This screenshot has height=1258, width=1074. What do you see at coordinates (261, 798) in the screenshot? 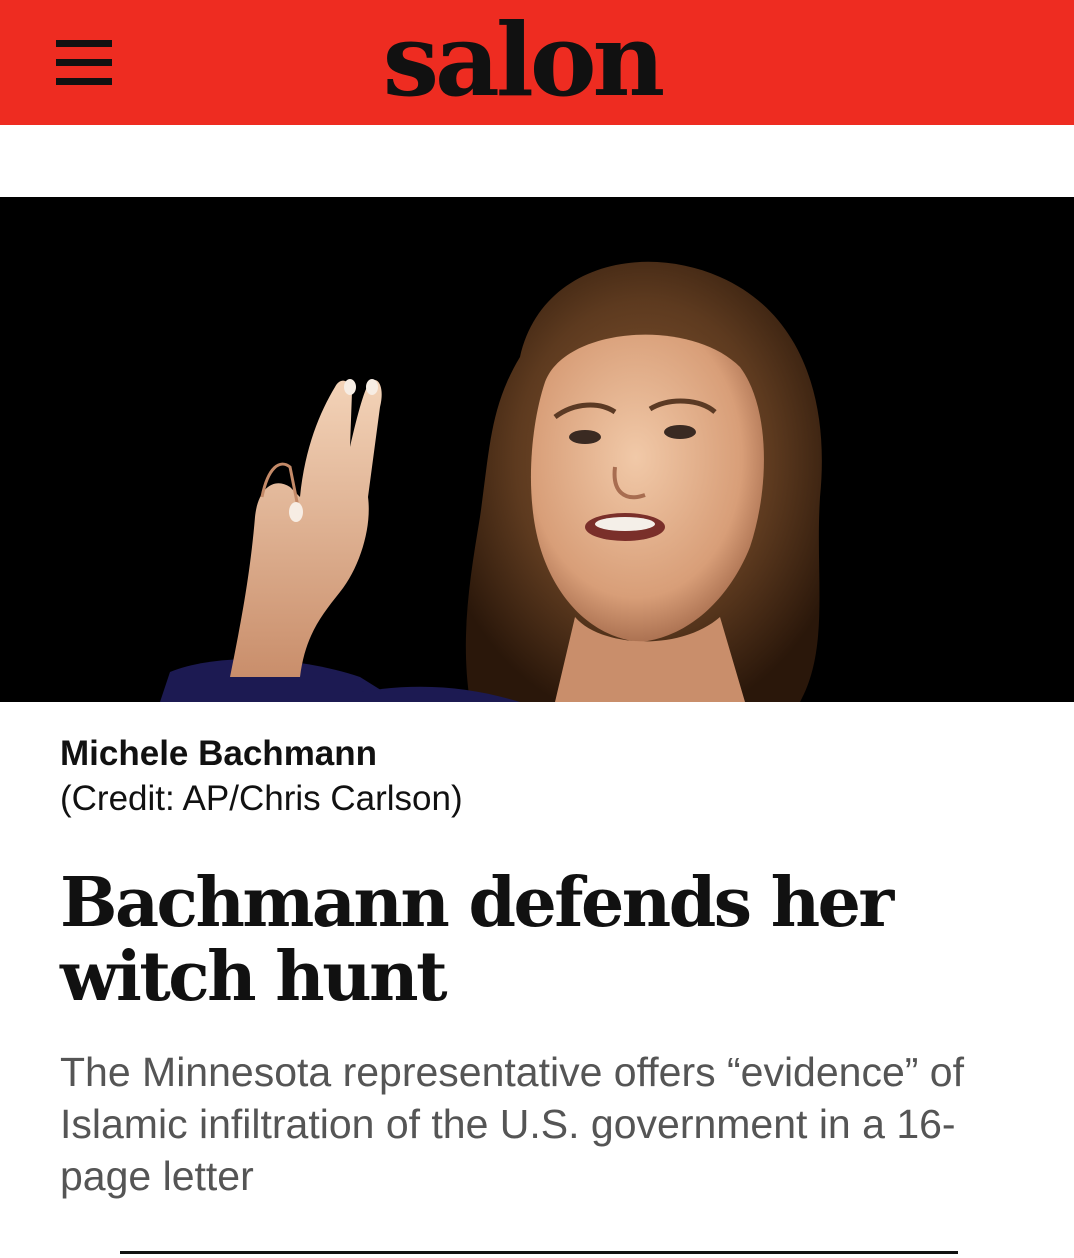
I see `photo-credit: (Credit: AP/Chris Carlson)` at bounding box center [261, 798].